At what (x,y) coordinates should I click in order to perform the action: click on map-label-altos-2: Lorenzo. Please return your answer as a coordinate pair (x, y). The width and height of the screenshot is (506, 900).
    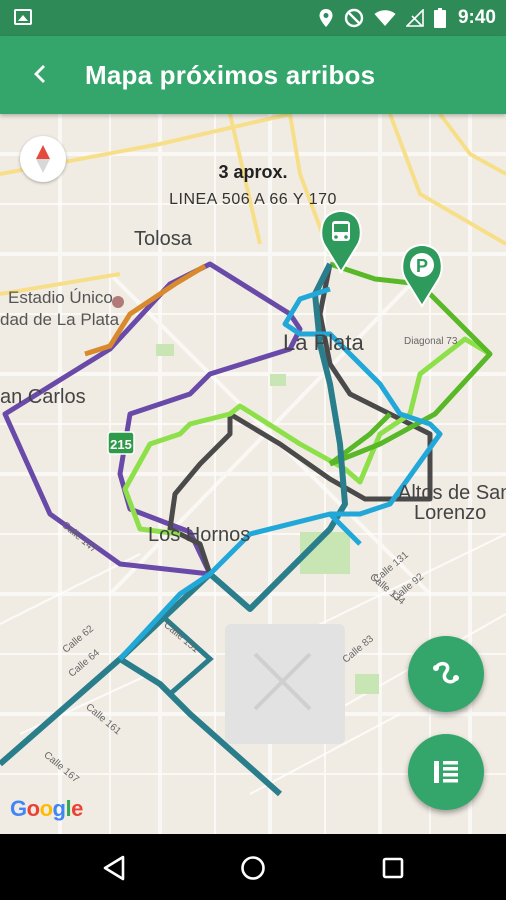
    Looking at the image, I should click on (450, 513).